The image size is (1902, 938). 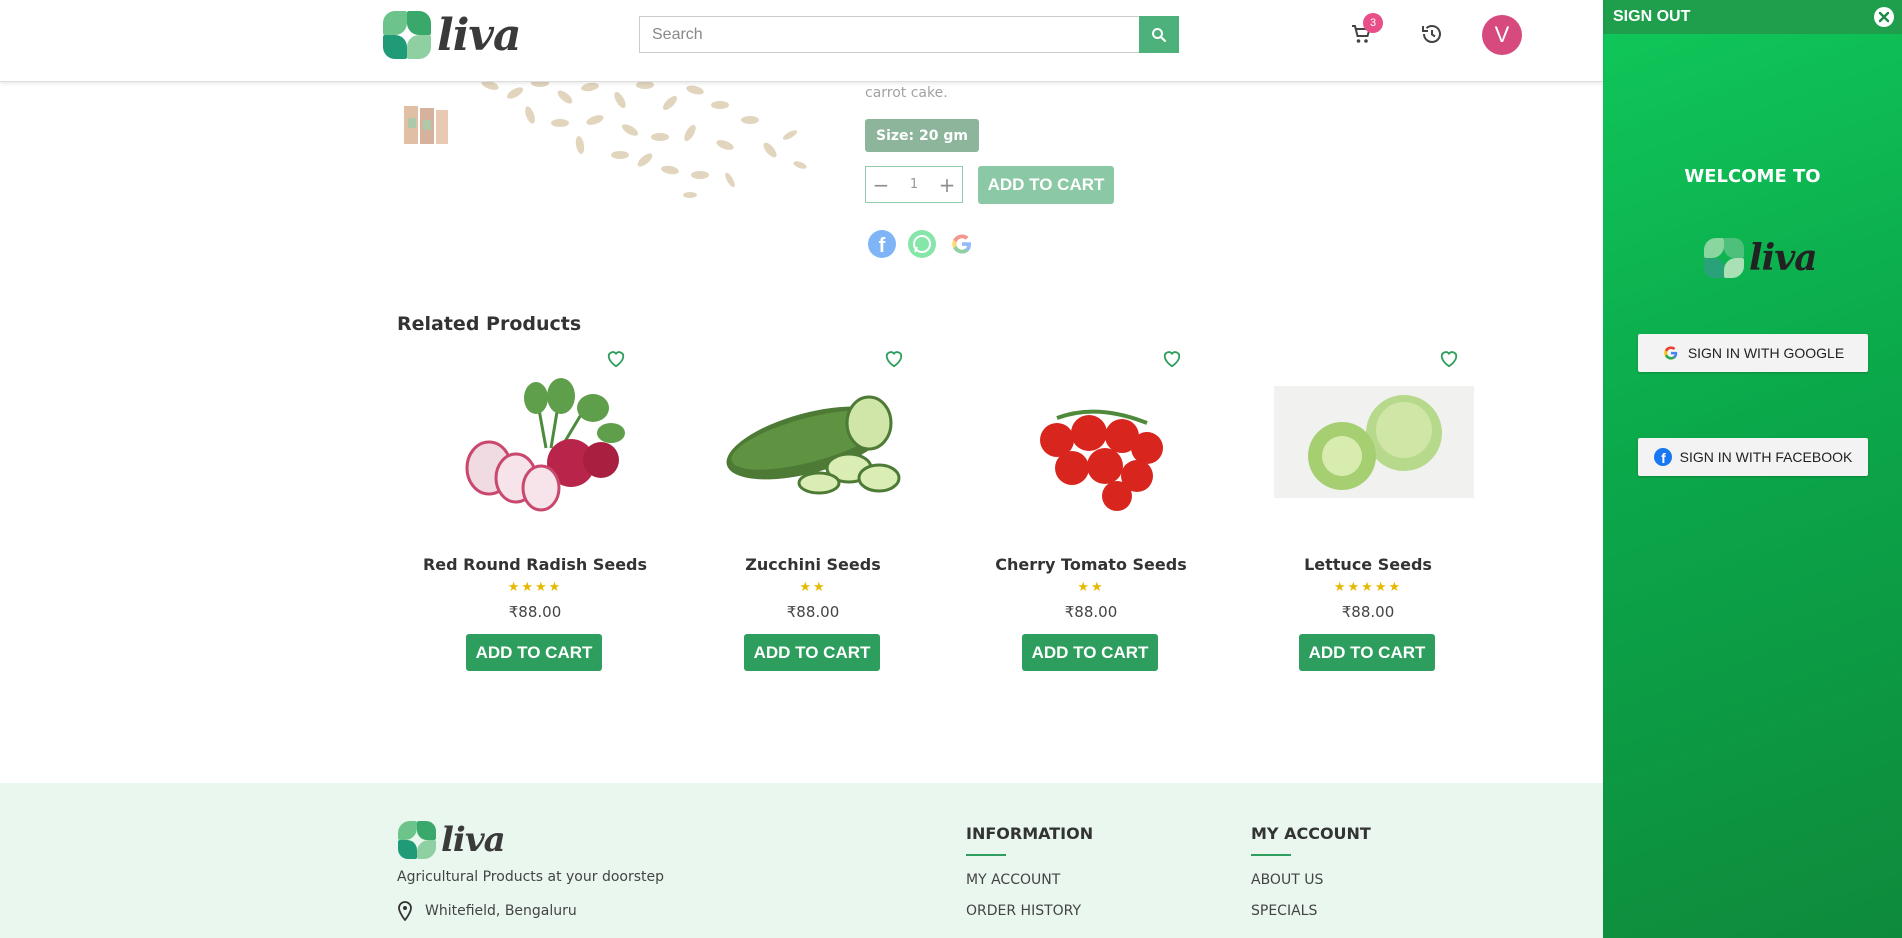 I want to click on product-name: Red Round Radish Seeds, so click(x=535, y=564).